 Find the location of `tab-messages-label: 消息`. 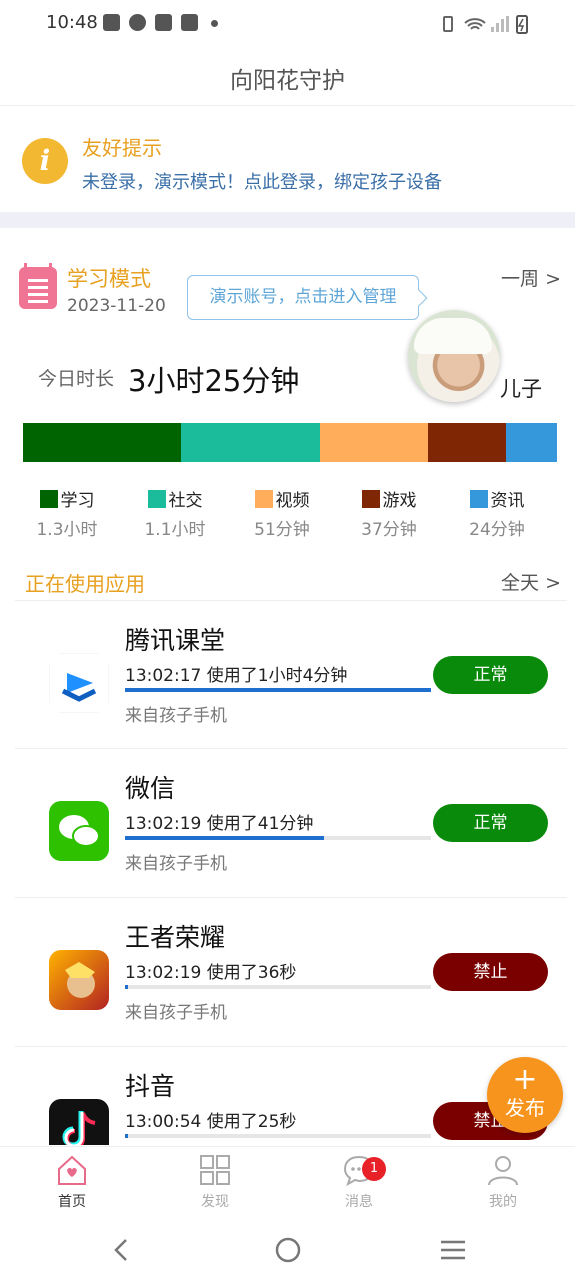

tab-messages-label: 消息 is located at coordinates (359, 1202).